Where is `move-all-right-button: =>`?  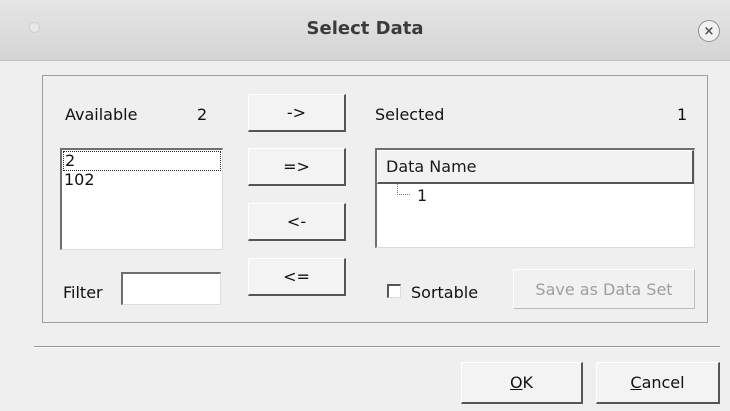 move-all-right-button: => is located at coordinates (297, 167).